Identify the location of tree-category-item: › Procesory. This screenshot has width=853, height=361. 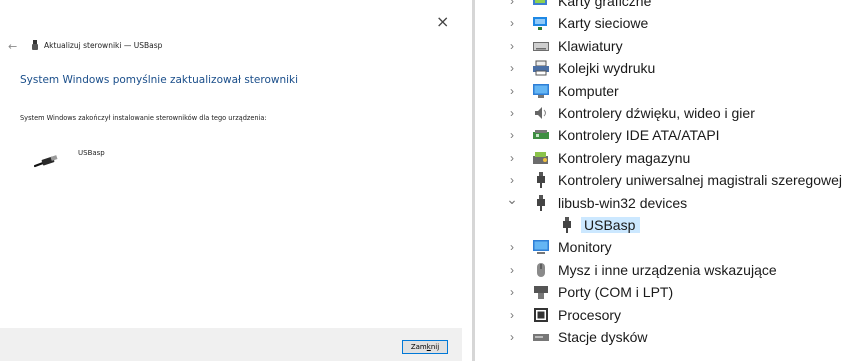
(566, 315).